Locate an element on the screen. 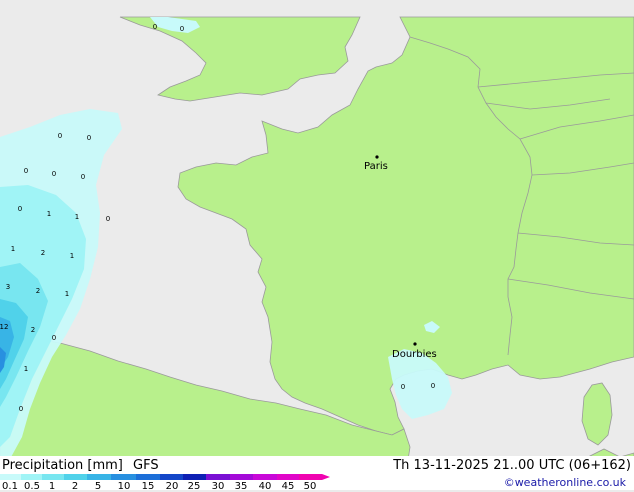 This screenshot has height=492, width=634. credit-link: ©weatheronline.co.uk is located at coordinates (565, 482).